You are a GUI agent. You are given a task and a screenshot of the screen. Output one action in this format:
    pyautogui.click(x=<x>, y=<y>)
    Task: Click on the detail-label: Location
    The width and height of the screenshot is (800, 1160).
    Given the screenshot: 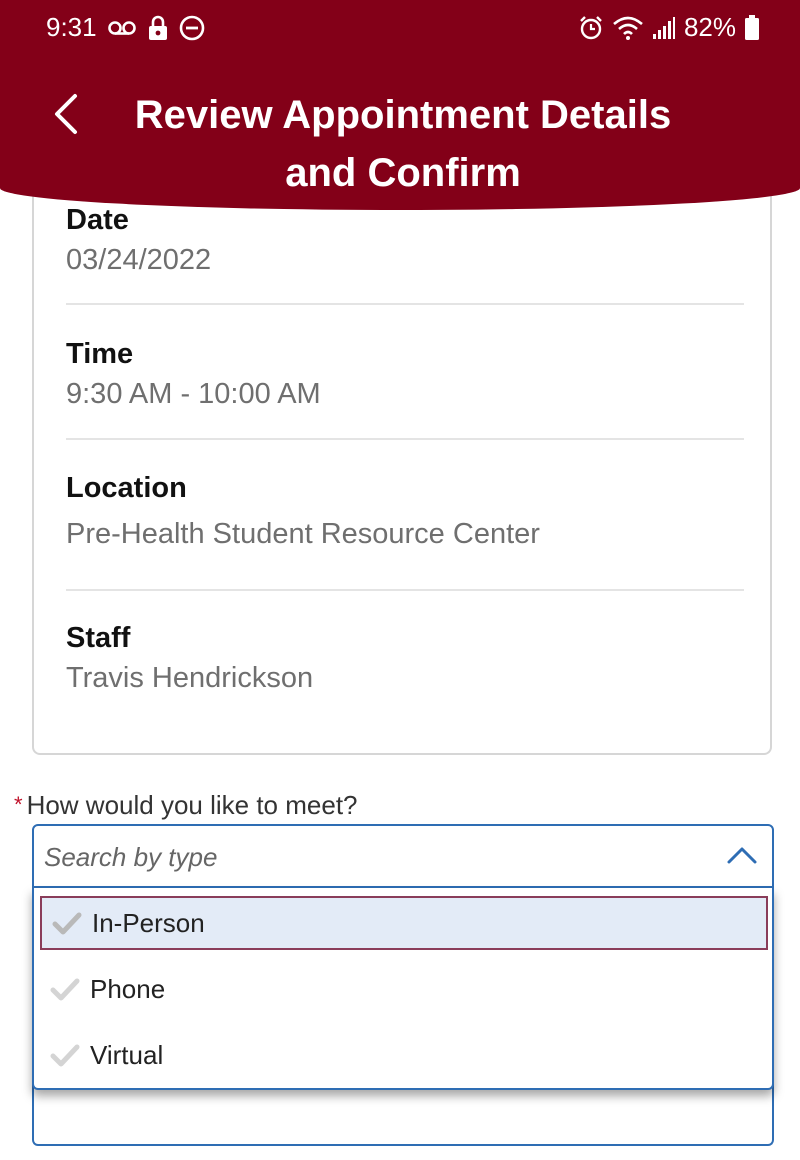 What is the action you would take?
    pyautogui.click(x=126, y=488)
    